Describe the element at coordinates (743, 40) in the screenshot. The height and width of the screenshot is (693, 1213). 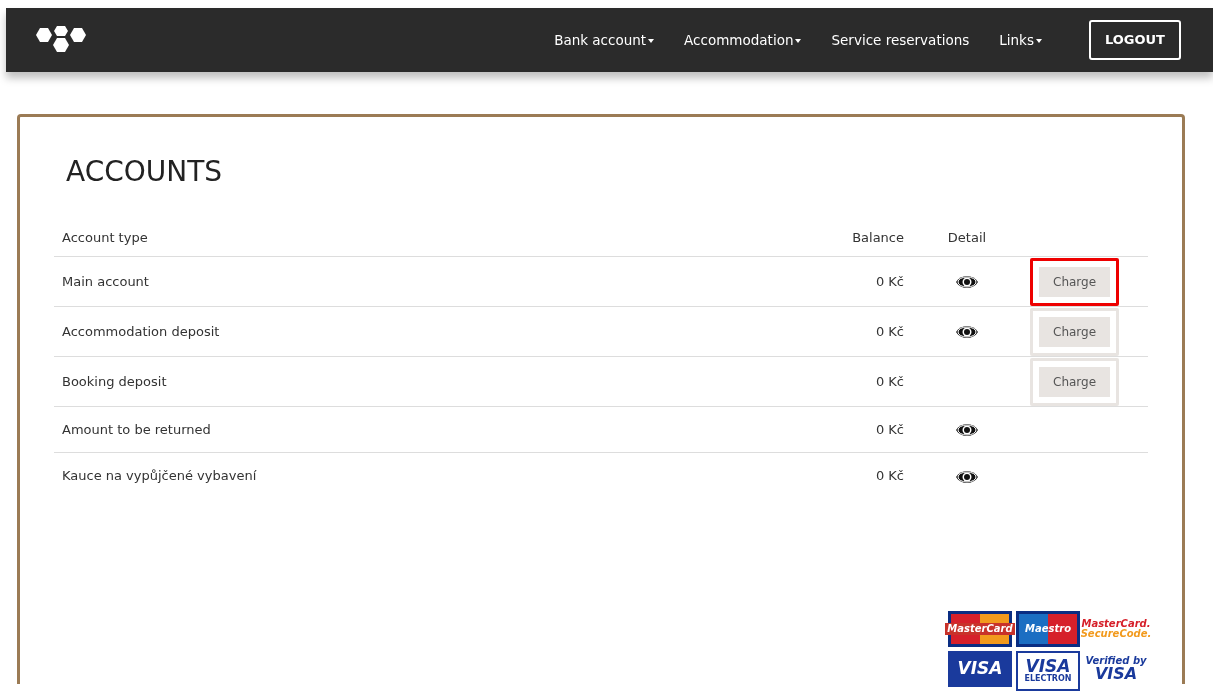
I see `nav-link: Accommodation` at that location.